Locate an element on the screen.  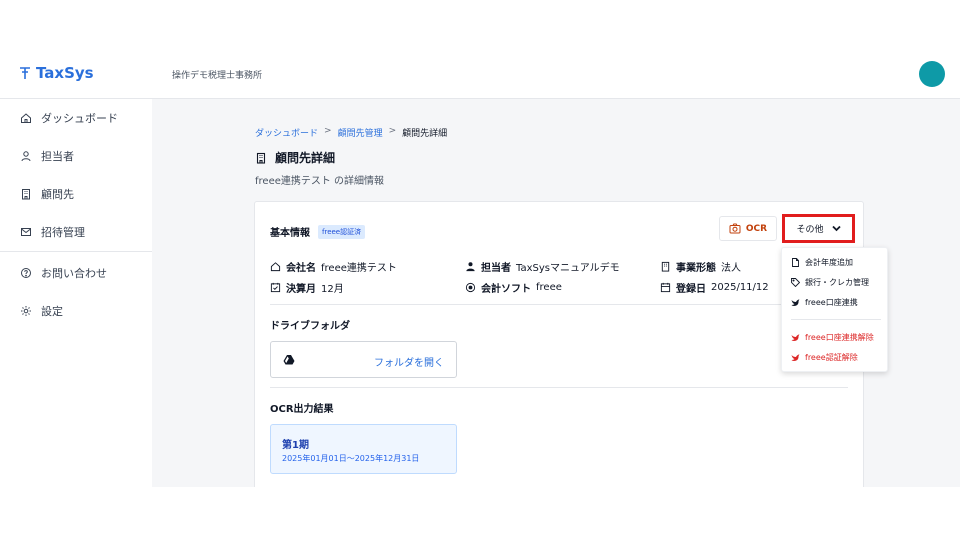
info-business-type: 事業形態 法人 is located at coordinates (700, 266).